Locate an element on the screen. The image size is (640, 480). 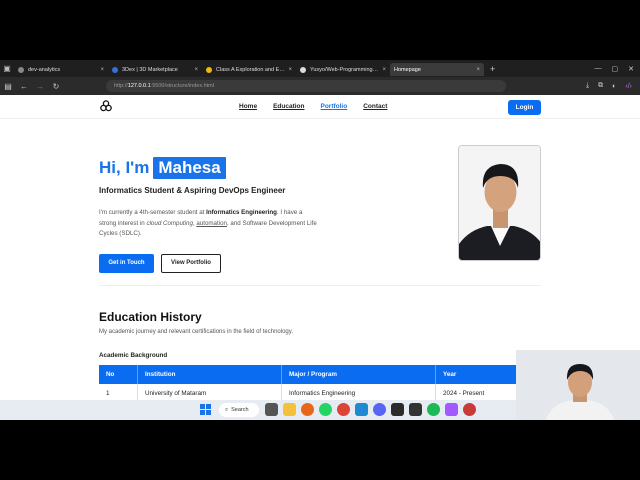
minimize-icon: — is located at coordinates (598, 68).